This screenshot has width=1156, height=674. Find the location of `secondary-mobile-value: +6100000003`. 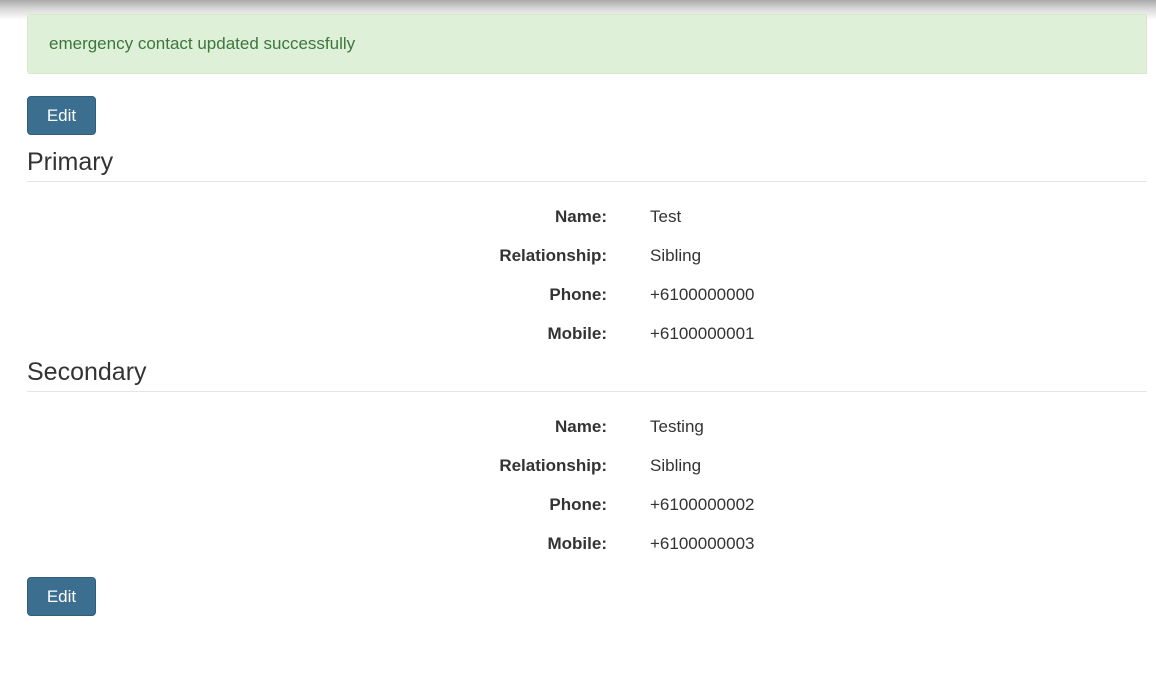

secondary-mobile-value: +6100000003 is located at coordinates (702, 543).